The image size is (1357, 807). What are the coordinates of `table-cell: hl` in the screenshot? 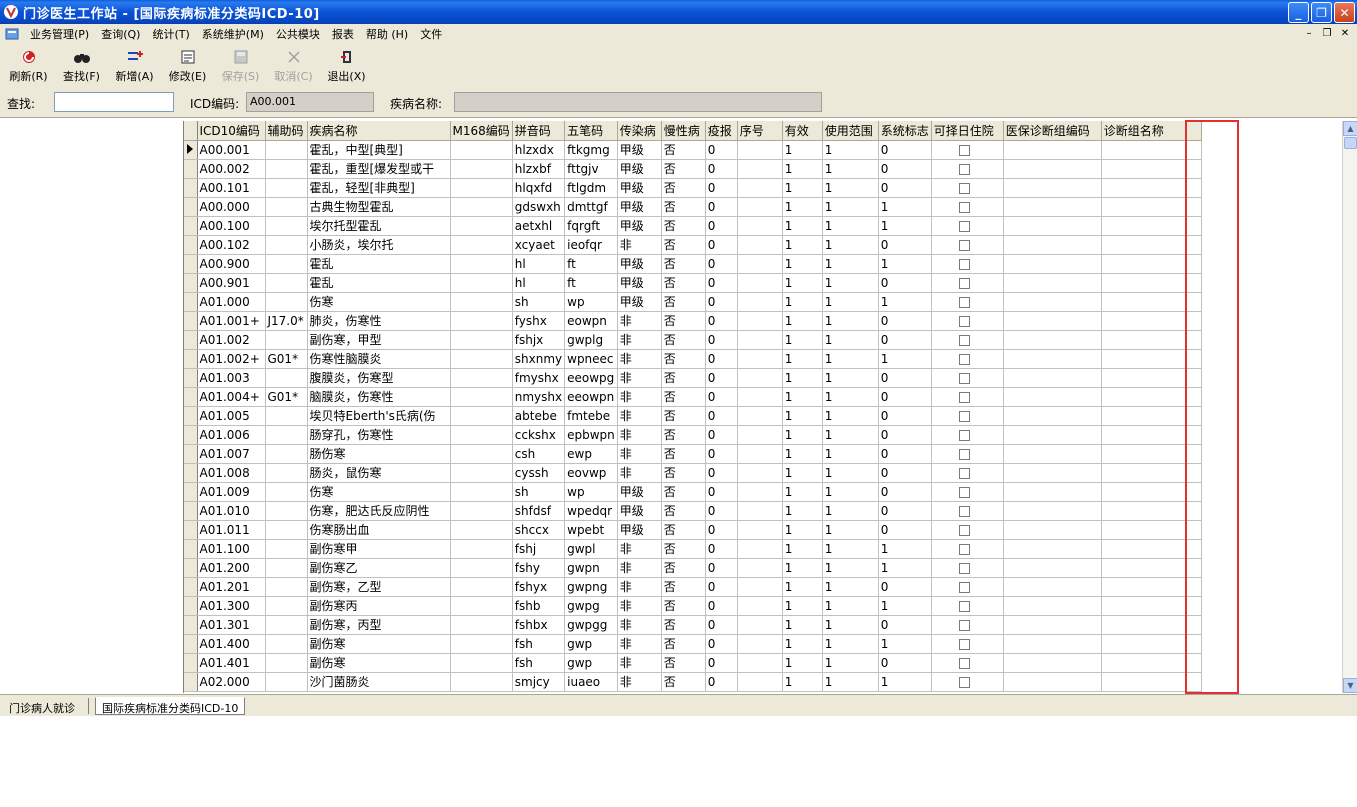 It's located at (539, 264).